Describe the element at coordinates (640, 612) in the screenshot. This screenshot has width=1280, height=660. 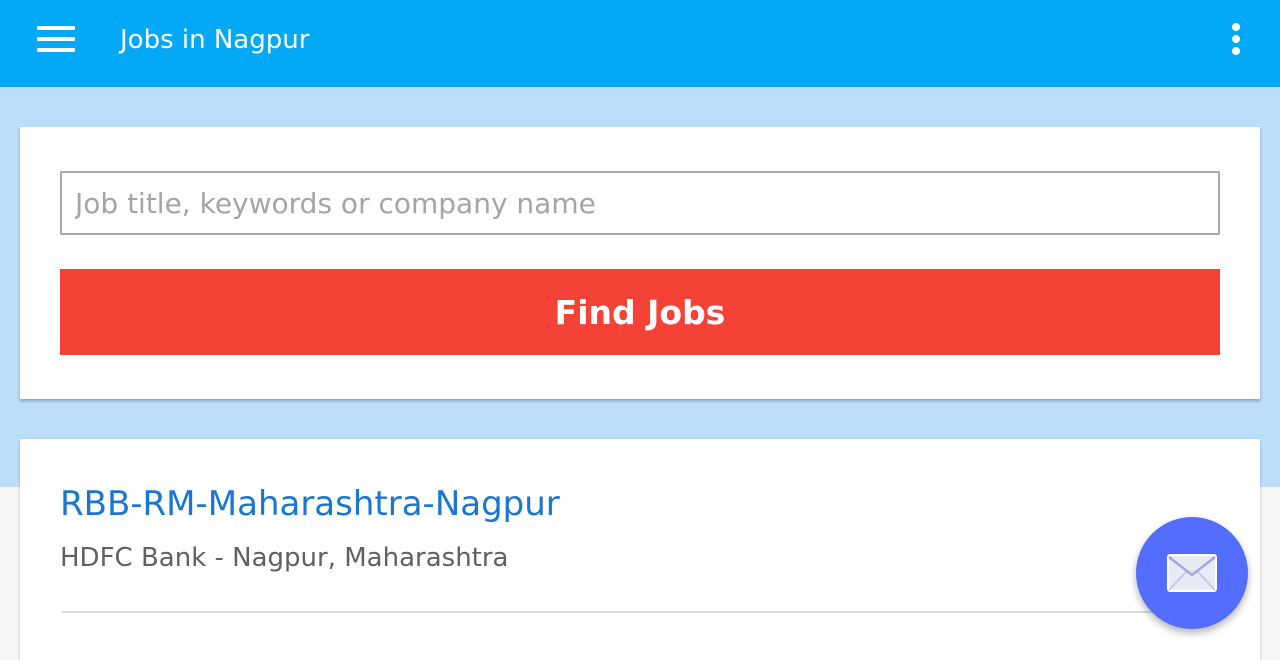
I see `divider` at that location.